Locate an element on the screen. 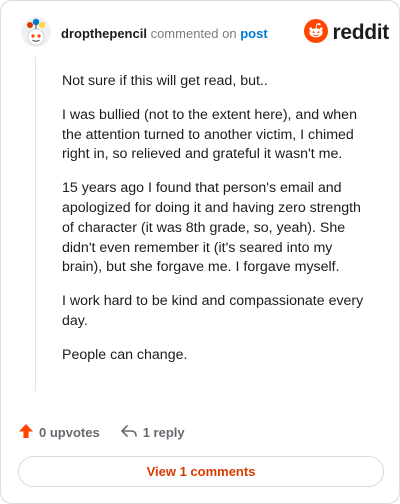 The image size is (400, 504). comment-header: dropthepencil commented on post reddit is located at coordinates (205, 35).